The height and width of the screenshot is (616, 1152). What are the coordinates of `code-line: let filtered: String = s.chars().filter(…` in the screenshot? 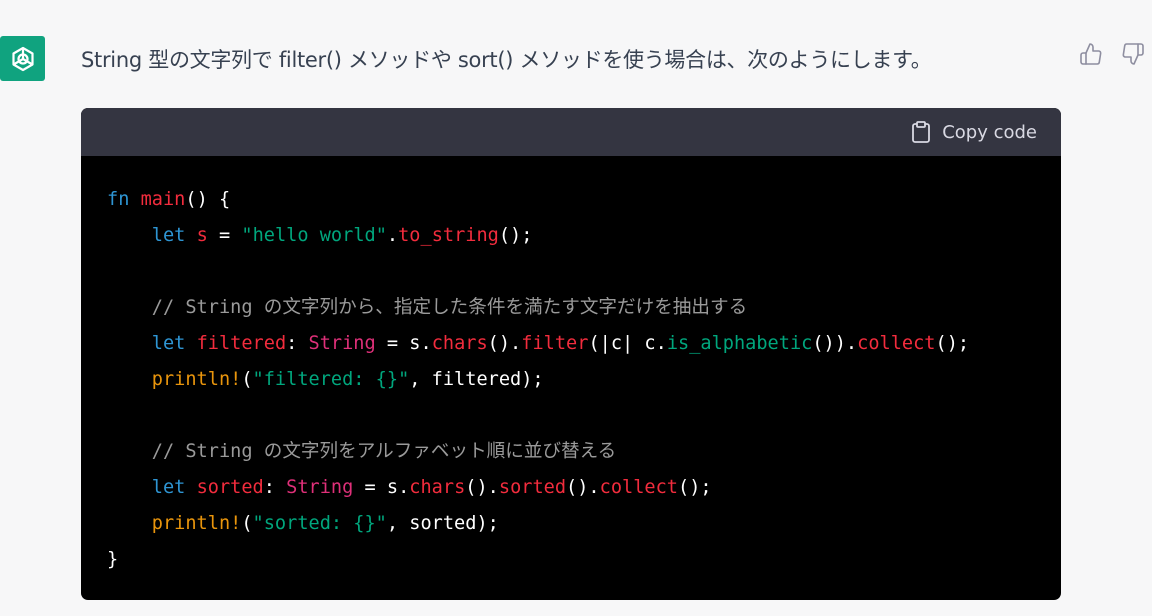 It's located at (560, 343).